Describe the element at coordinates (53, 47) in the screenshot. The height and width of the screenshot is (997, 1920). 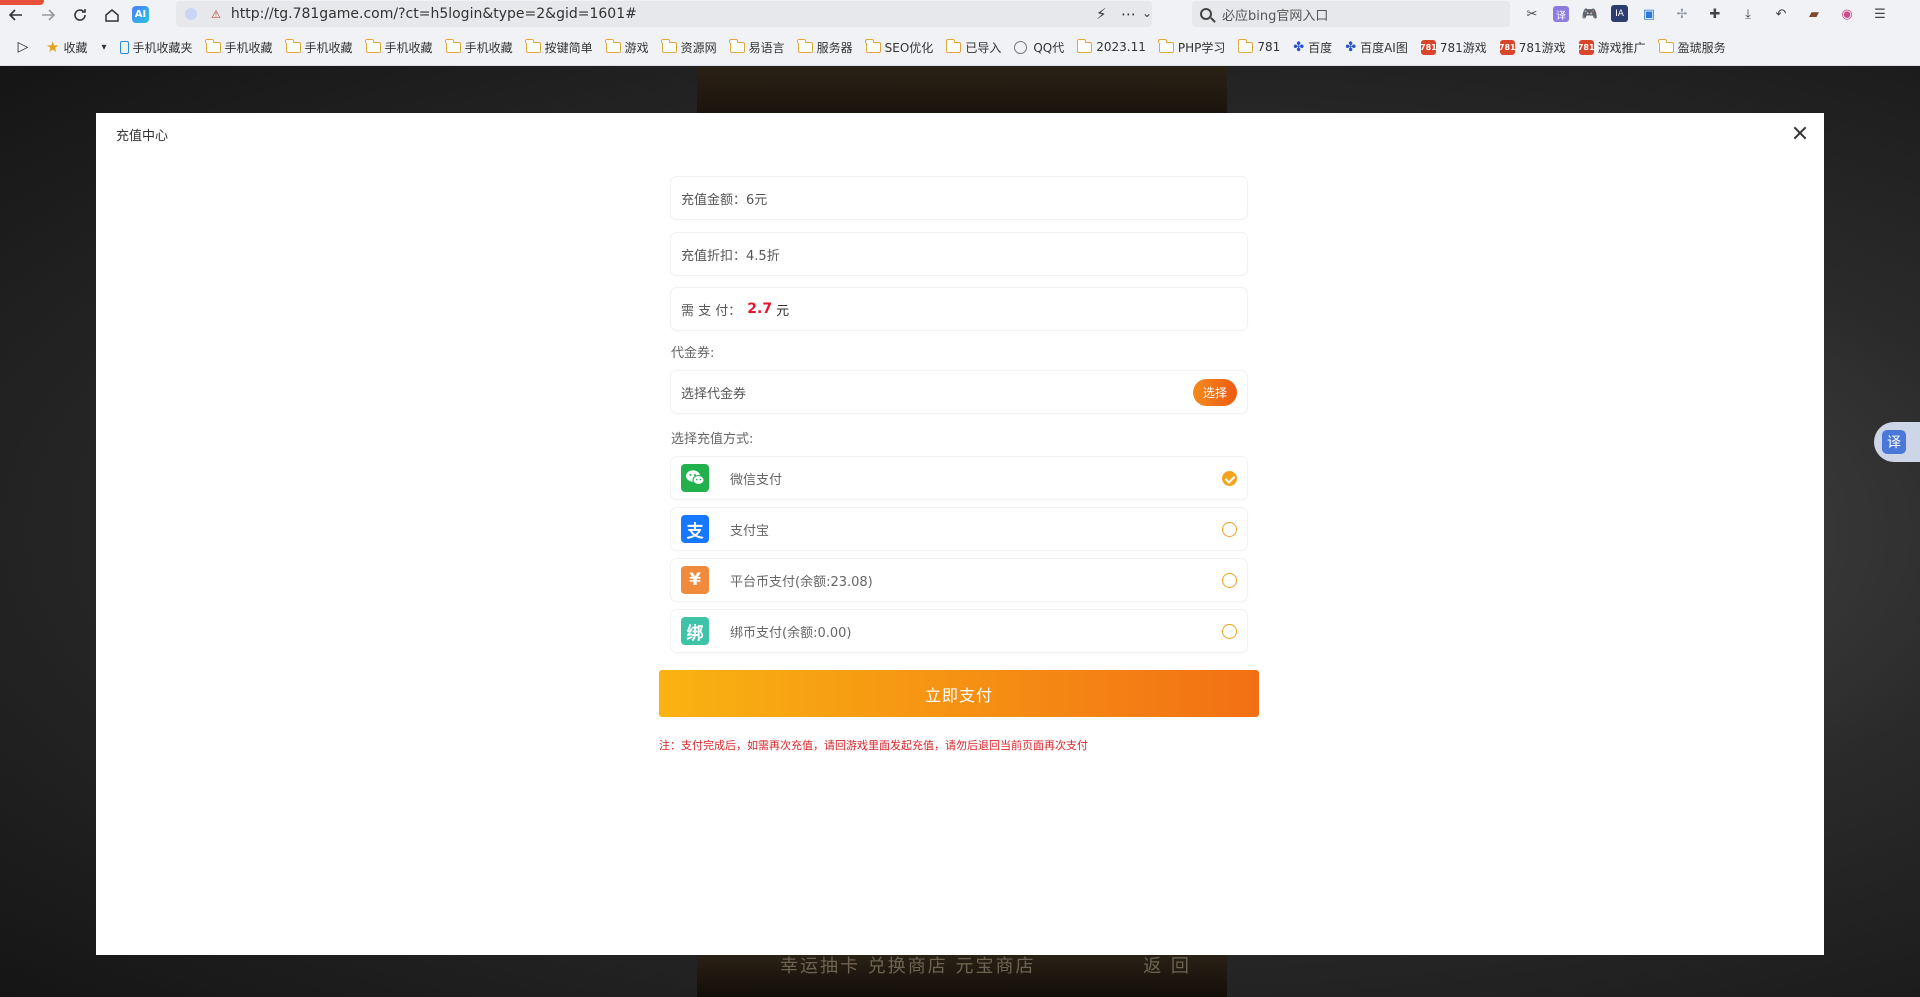
I see `star-icon: ★` at that location.